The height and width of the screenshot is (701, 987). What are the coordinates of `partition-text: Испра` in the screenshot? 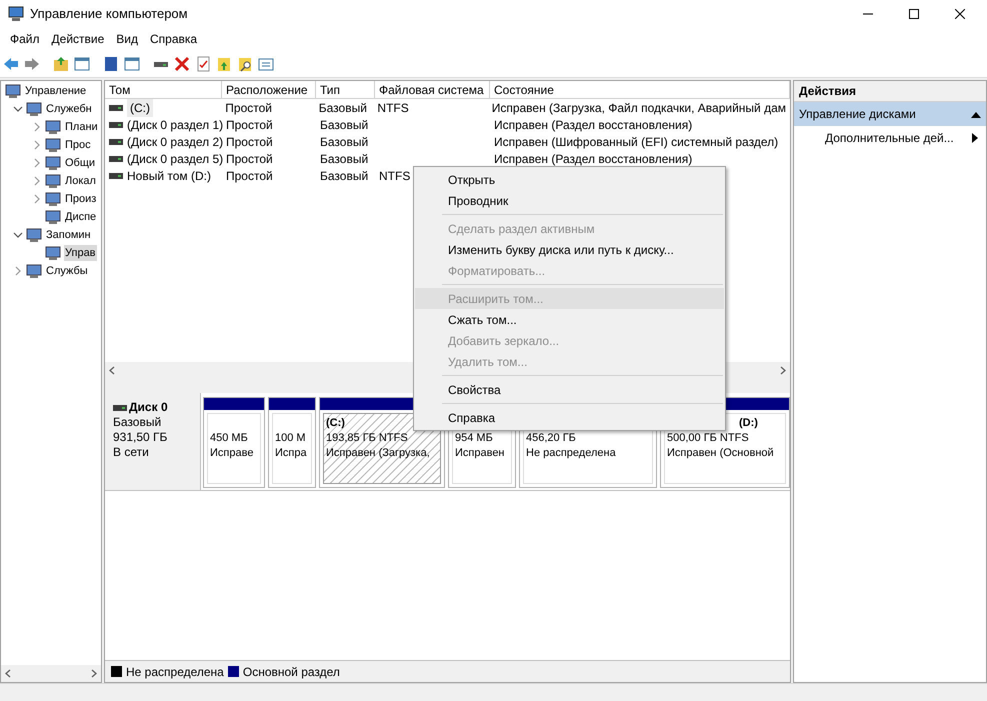 It's located at (291, 453).